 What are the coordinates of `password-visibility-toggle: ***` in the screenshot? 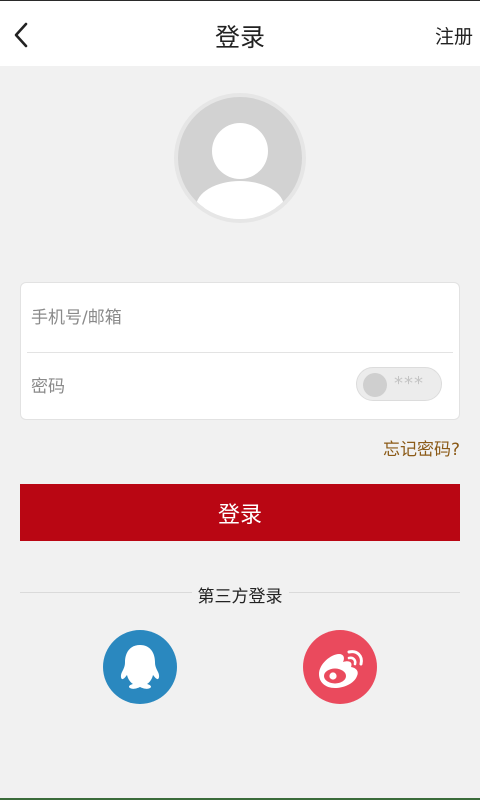 It's located at (399, 384).